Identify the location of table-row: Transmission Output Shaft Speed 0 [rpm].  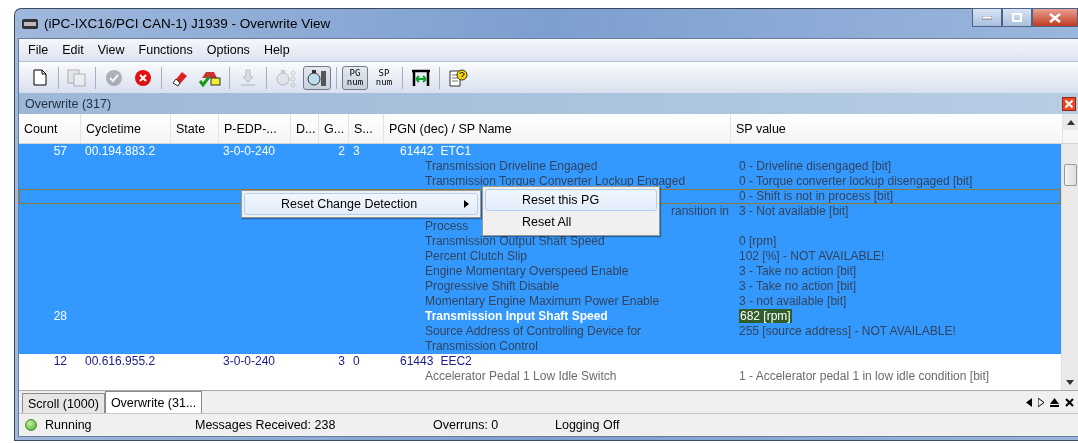
(540, 241).